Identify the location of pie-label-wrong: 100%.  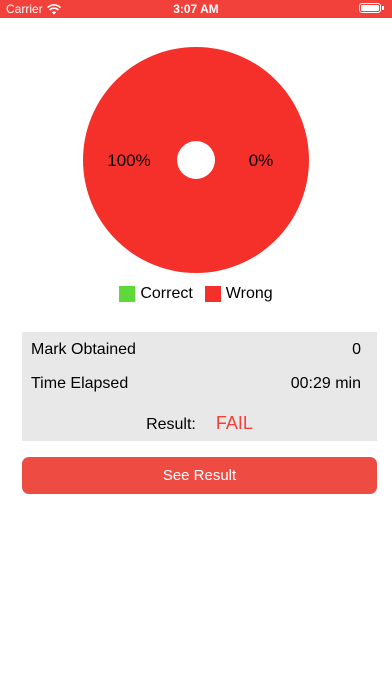
(128, 160).